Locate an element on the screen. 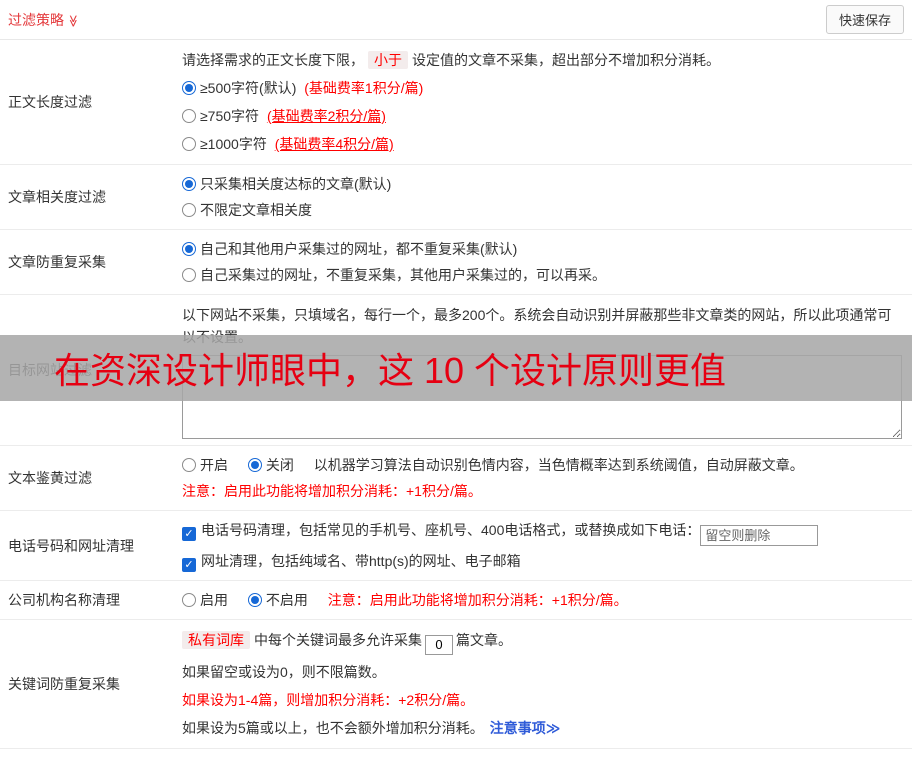  length-option-500: ≥500字符(默认) (基础费率1积分/篇) is located at coordinates (543, 88).